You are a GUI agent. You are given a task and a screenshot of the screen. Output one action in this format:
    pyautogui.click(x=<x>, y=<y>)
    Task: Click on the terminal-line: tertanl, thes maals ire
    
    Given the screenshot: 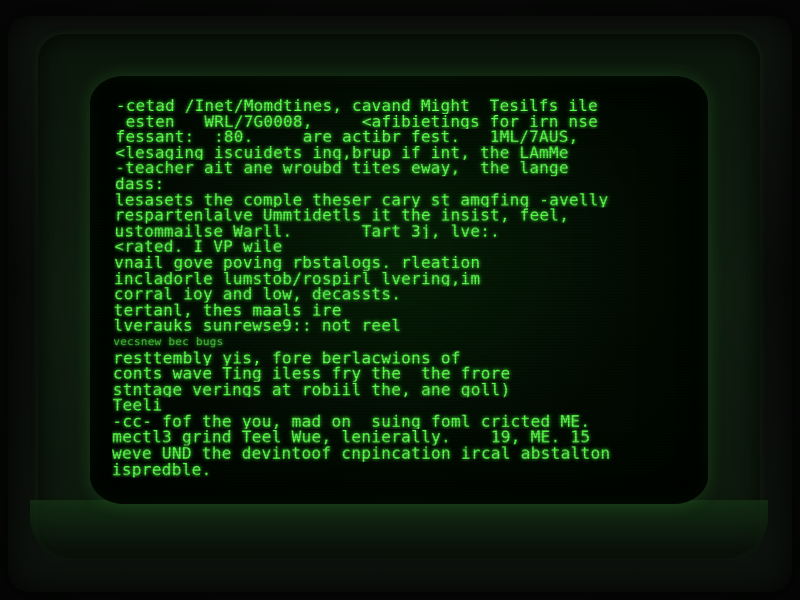 What is the action you would take?
    pyautogui.click(x=227, y=310)
    